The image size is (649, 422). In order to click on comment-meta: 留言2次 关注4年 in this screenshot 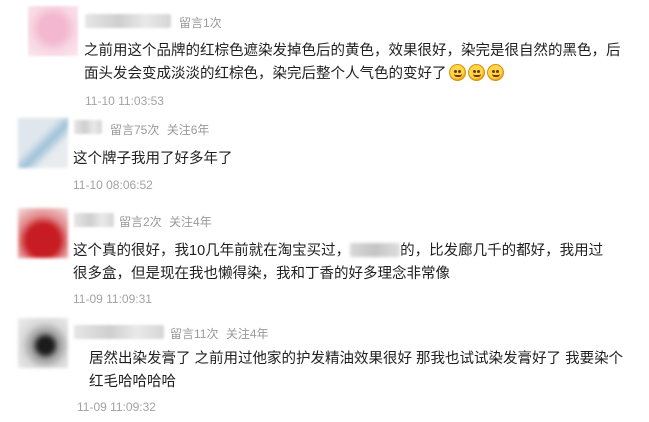, I will do `click(167, 221)`.